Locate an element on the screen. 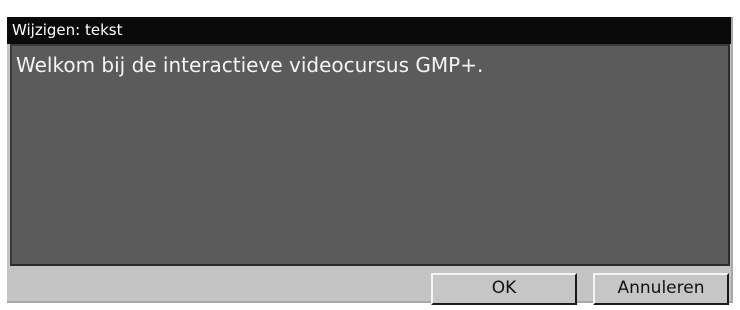 This screenshot has height=310, width=740. title-bar: Wijzigen: tekst is located at coordinates (369, 30).